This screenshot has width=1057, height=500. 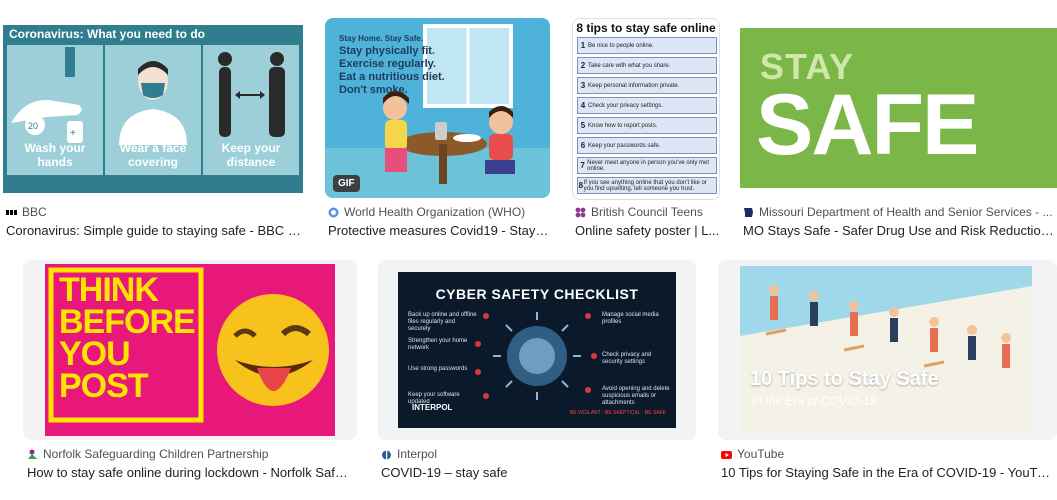 I want to click on who-line-2: Exercise regularly., so click(x=388, y=64).